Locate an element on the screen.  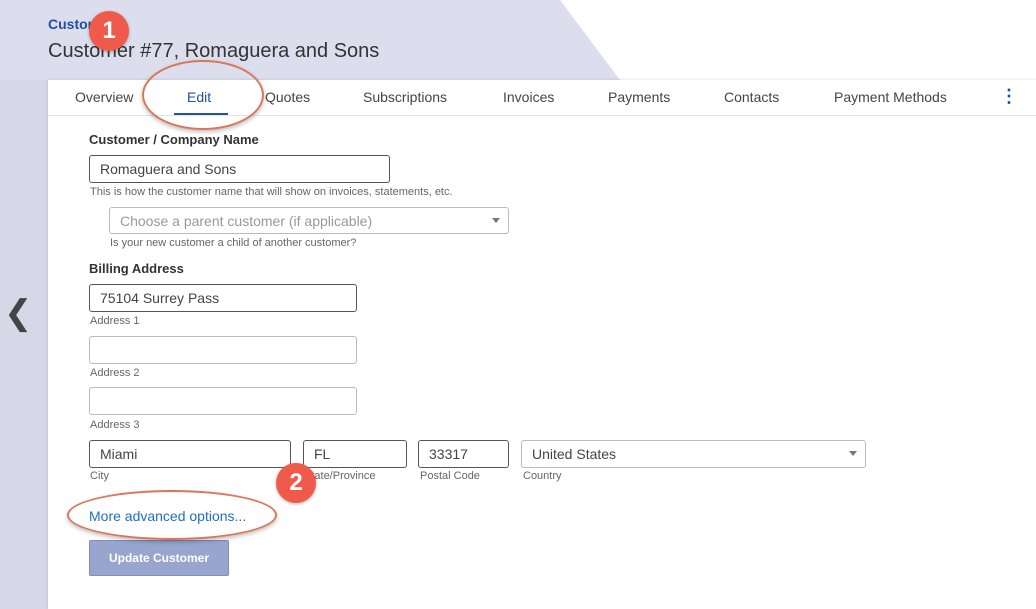
highlight-advanced-options is located at coordinates (172, 515).